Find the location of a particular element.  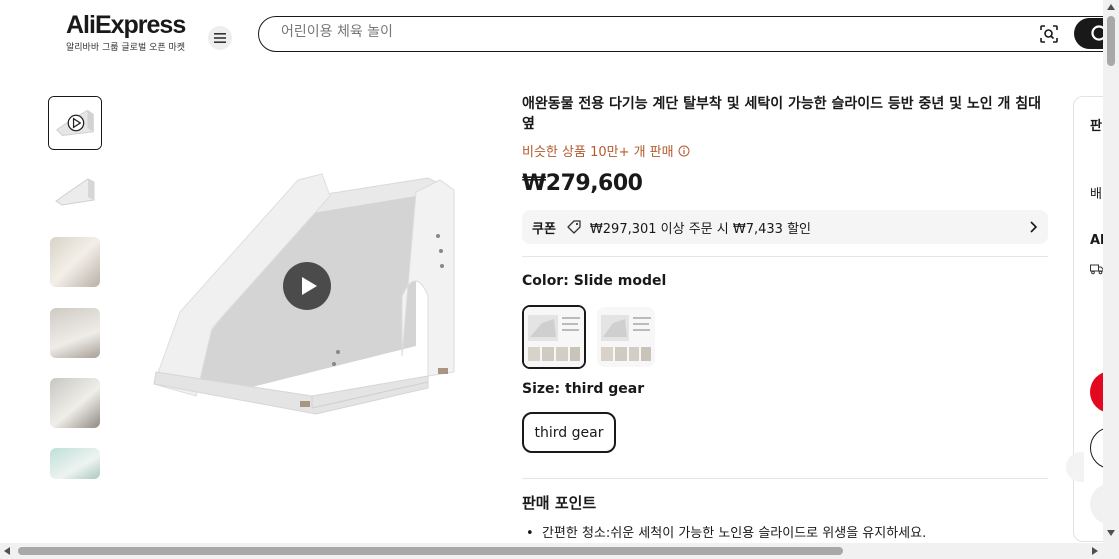

coupon-banner: 쿠폰 ₩297,301 이상 주문 시 ₩7,433 할인 is located at coordinates (785, 227).